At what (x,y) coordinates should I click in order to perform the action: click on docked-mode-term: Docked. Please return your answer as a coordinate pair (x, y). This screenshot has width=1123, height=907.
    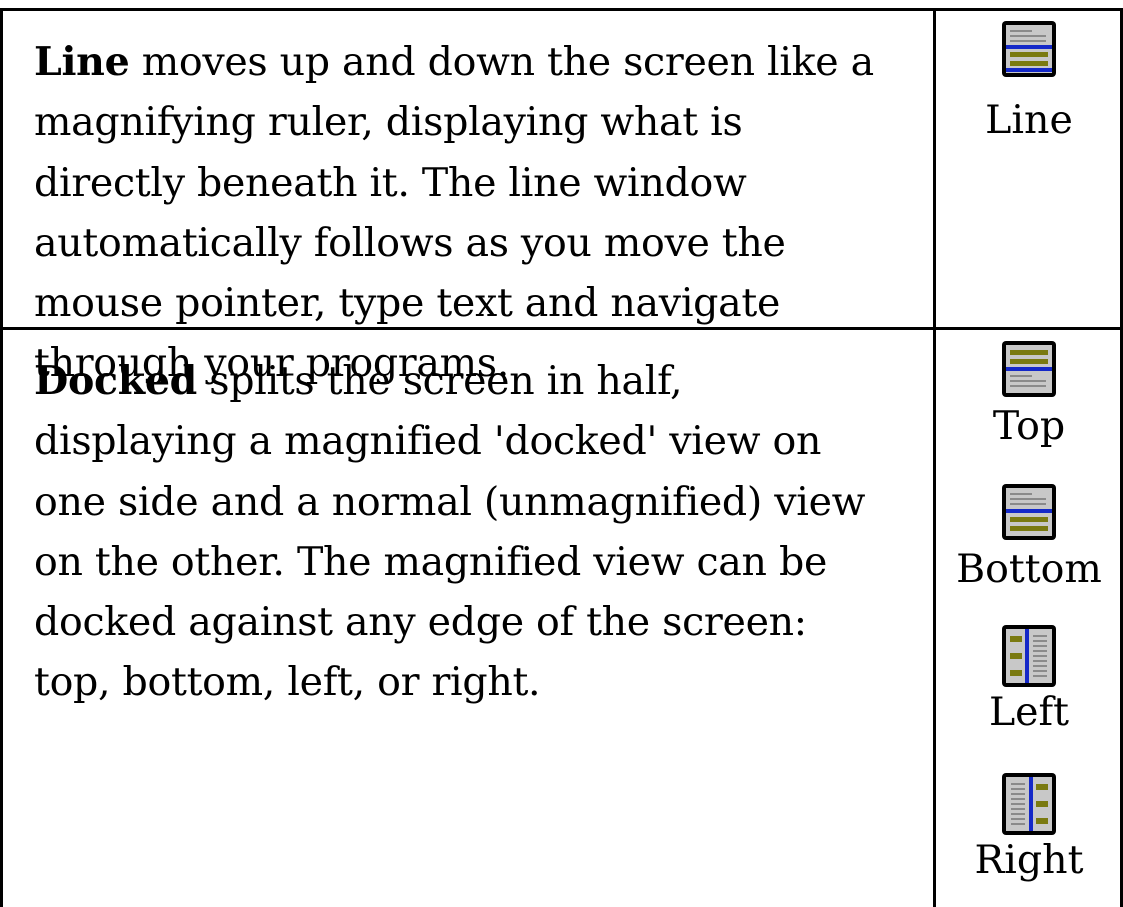
    Looking at the image, I should click on (115, 381).